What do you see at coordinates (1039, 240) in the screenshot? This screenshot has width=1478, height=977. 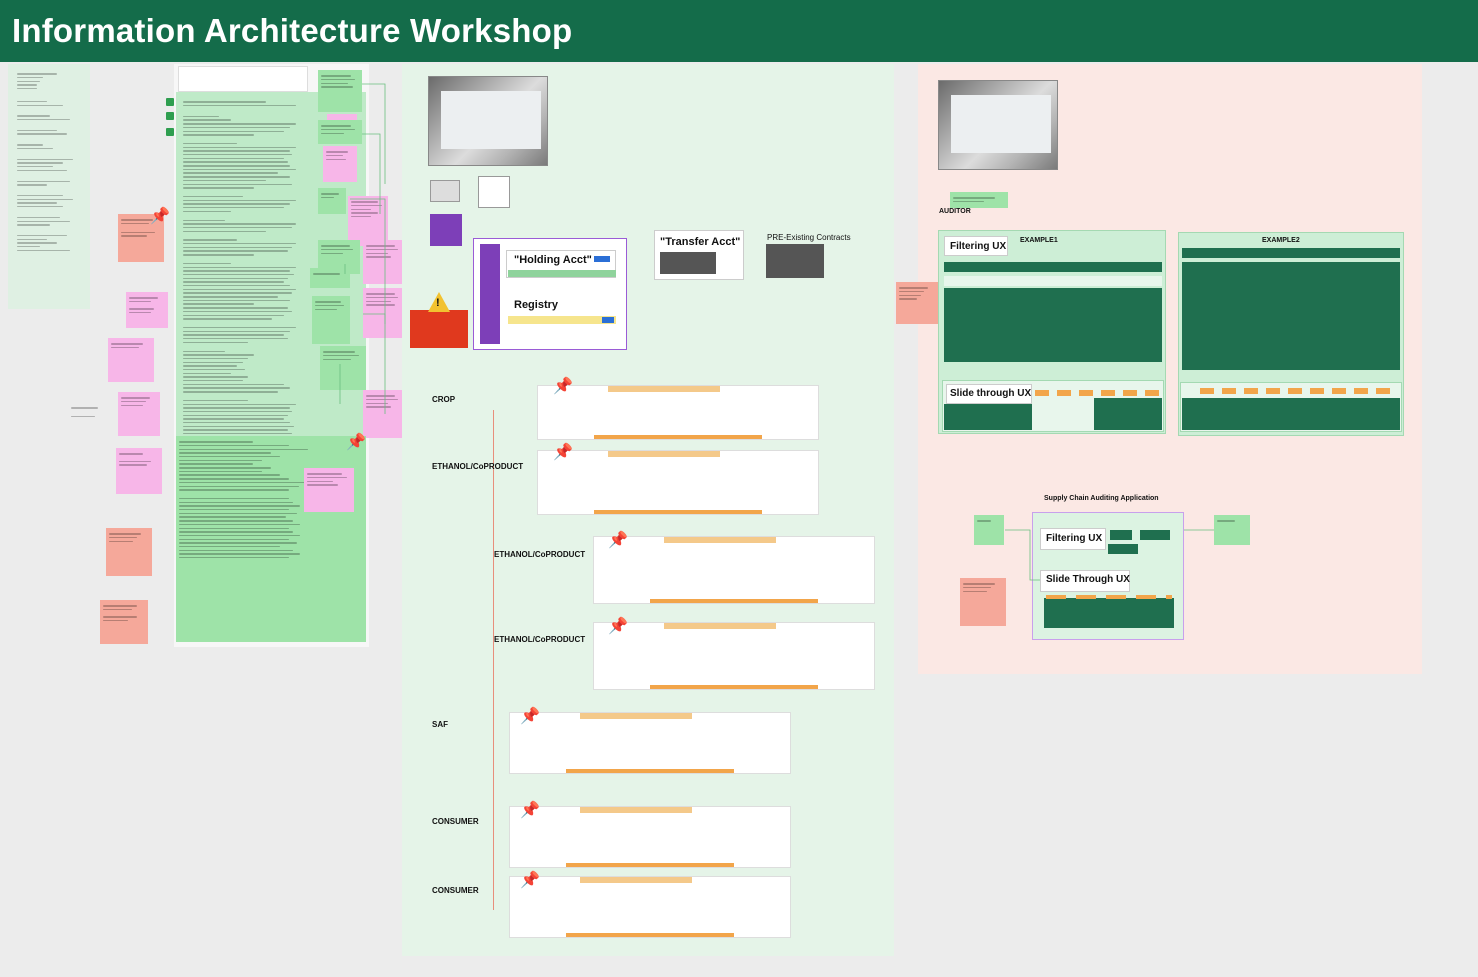 I see `example1-label: EXAMPLE1` at bounding box center [1039, 240].